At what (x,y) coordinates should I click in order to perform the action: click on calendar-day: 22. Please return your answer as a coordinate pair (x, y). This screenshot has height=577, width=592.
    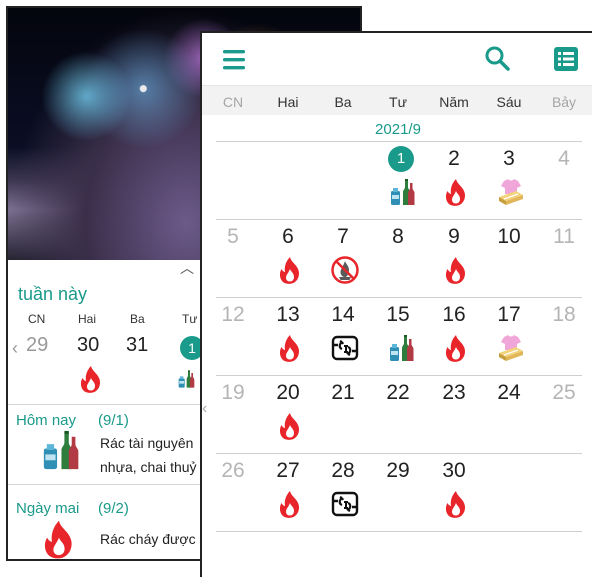
    Looking at the image, I should click on (398, 393).